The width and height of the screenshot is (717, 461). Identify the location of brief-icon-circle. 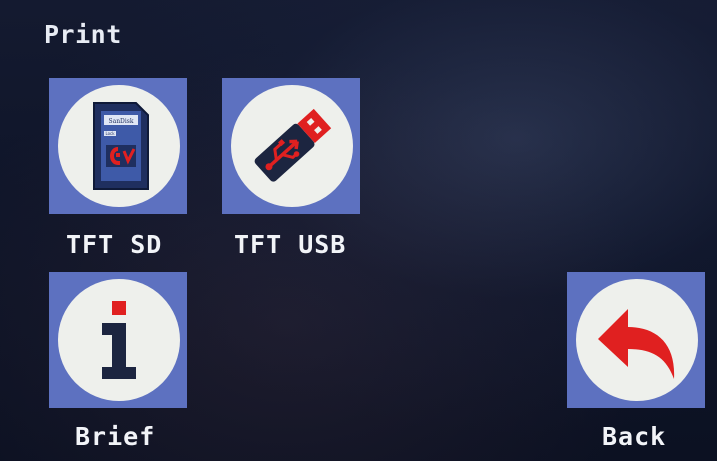
(119, 340).